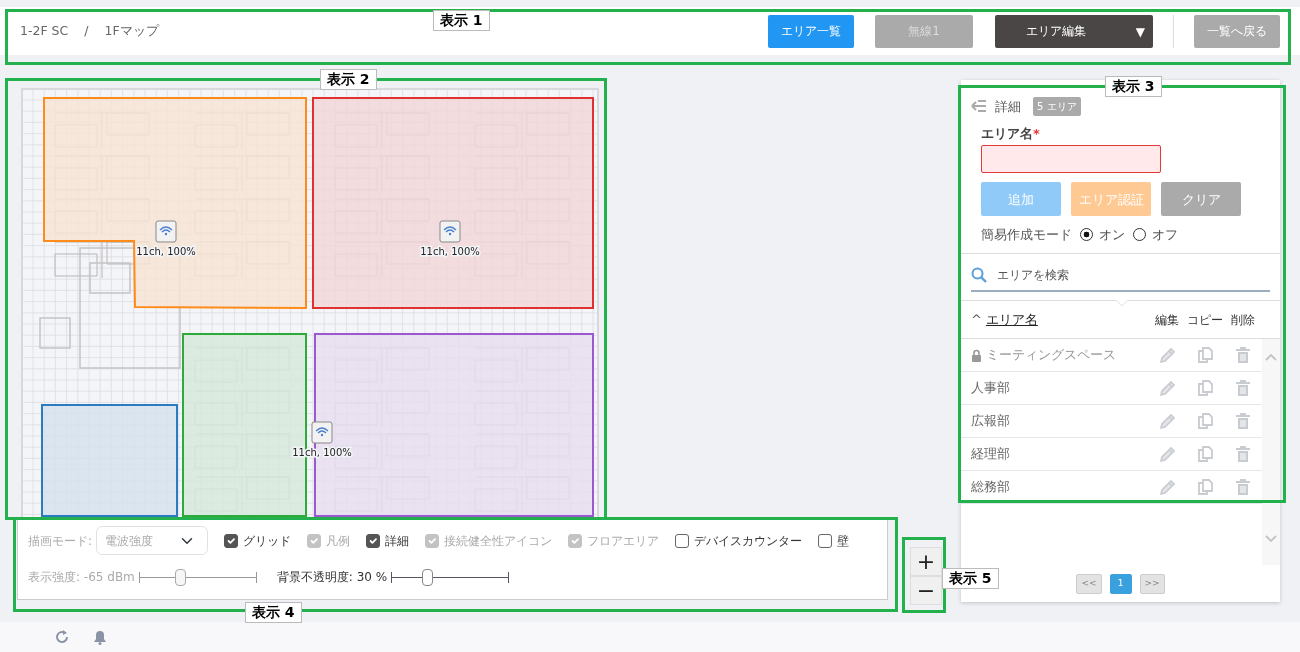 This screenshot has width=1300, height=652. What do you see at coordinates (623, 541) in the screenshot?
I see `checkbox-label: フロアエリア` at bounding box center [623, 541].